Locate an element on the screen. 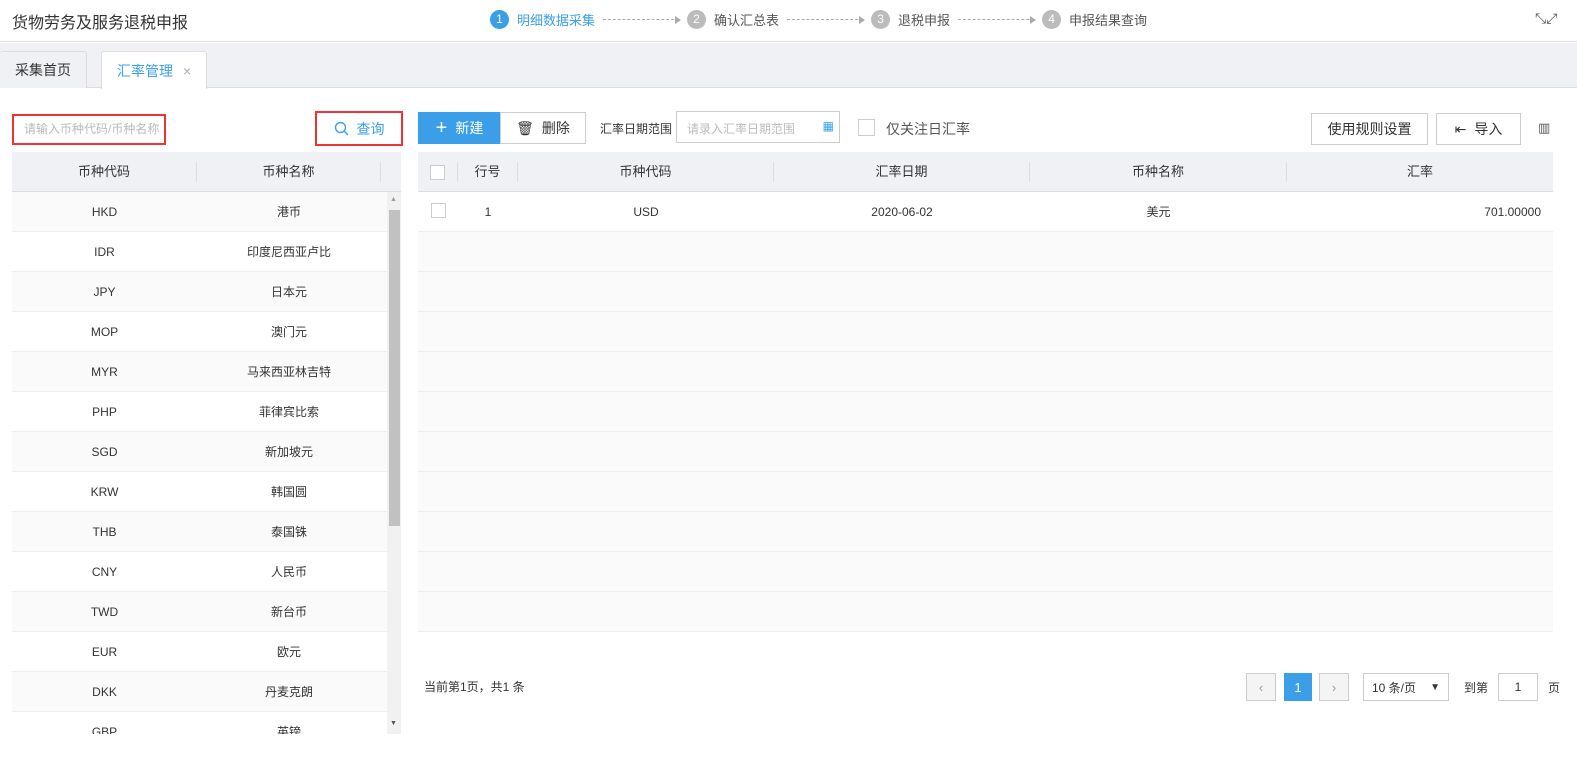 This screenshot has width=1577, height=757. rules-label: 使用规则设置 is located at coordinates (1369, 129).